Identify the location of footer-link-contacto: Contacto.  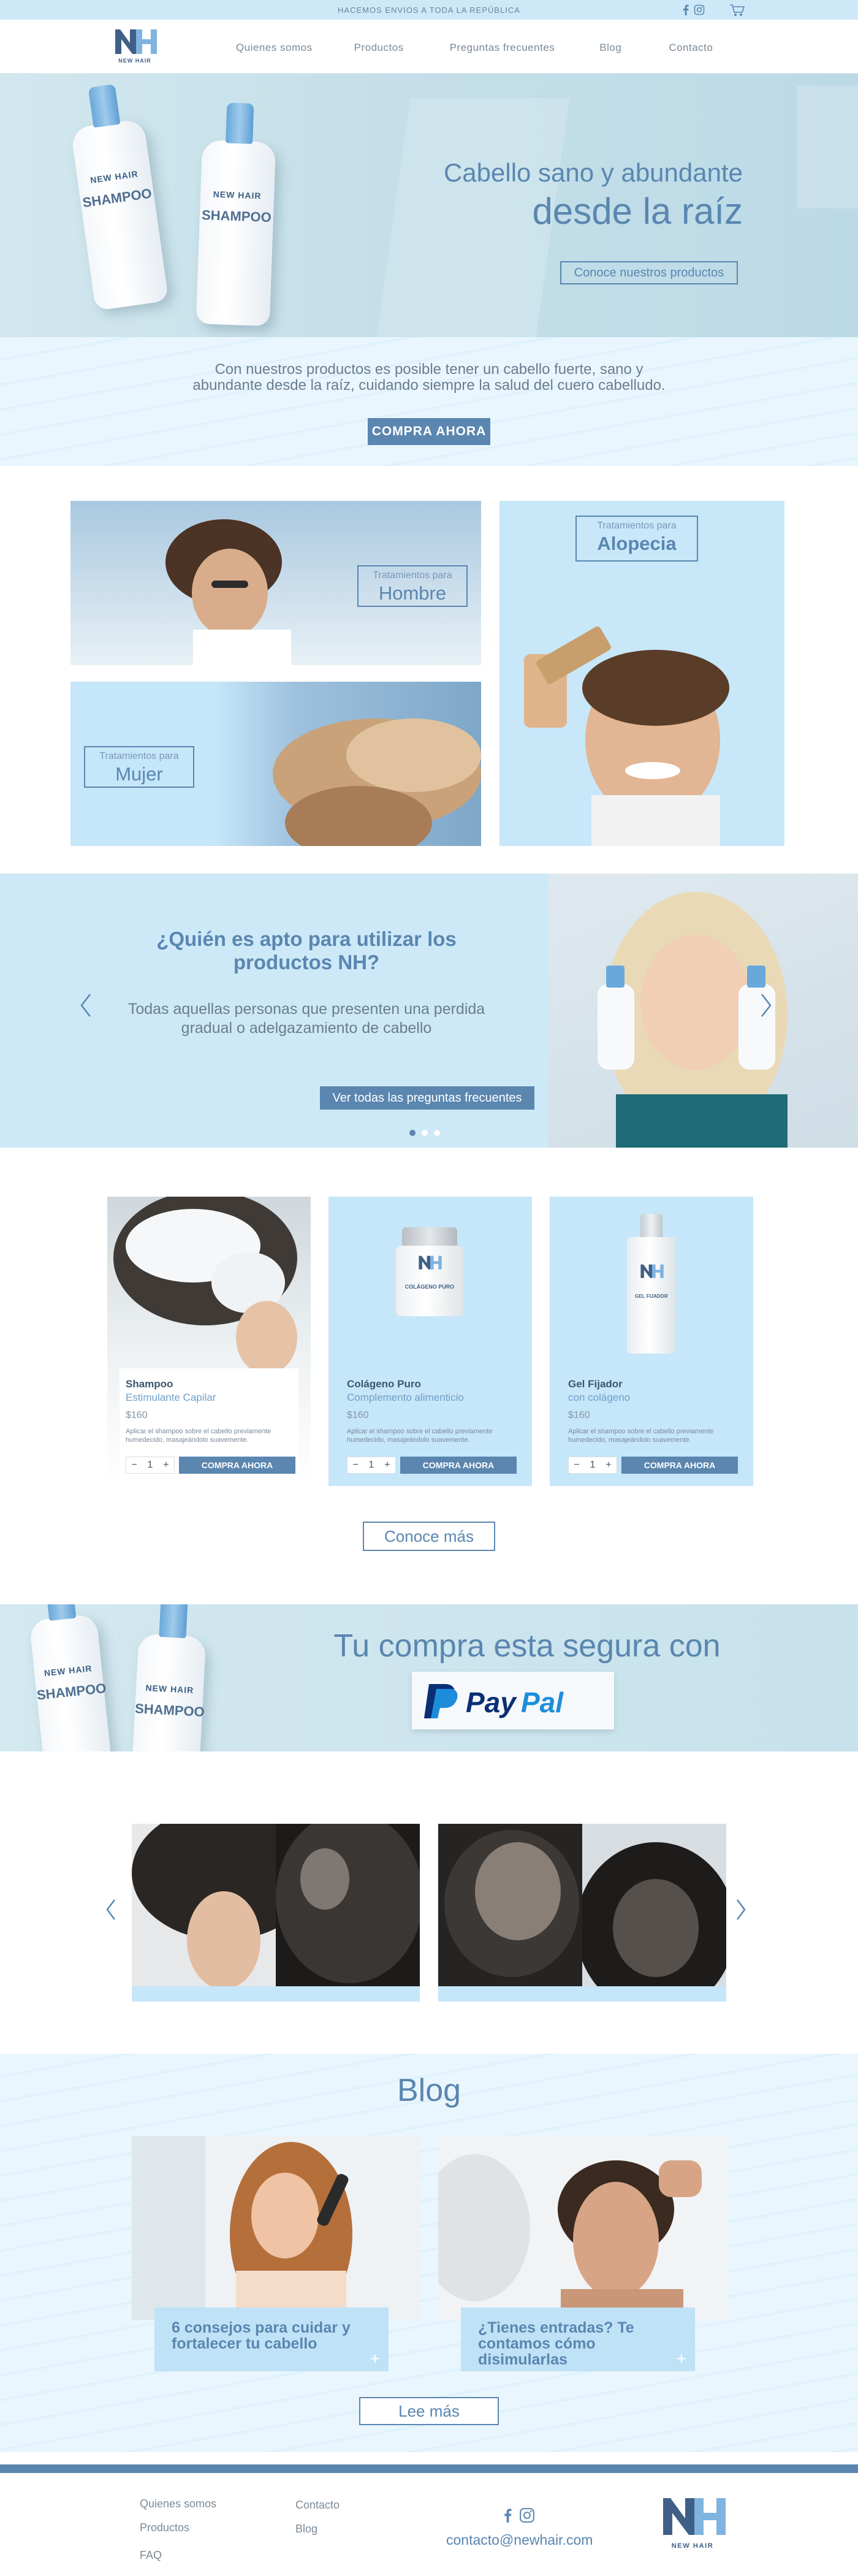
(318, 2505).